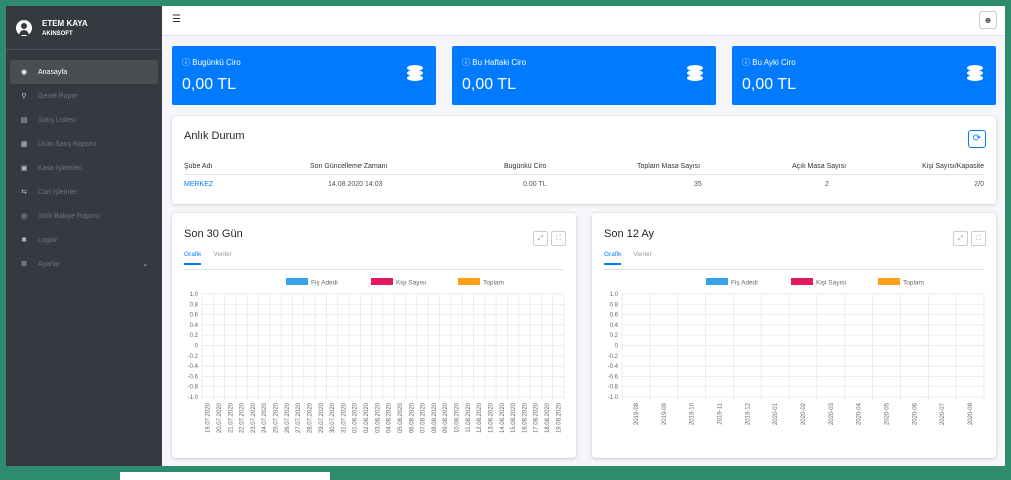 Image resolution: width=1011 pixels, height=480 pixels. What do you see at coordinates (24, 120) in the screenshot?
I see `receipt-icon: ▤` at bounding box center [24, 120].